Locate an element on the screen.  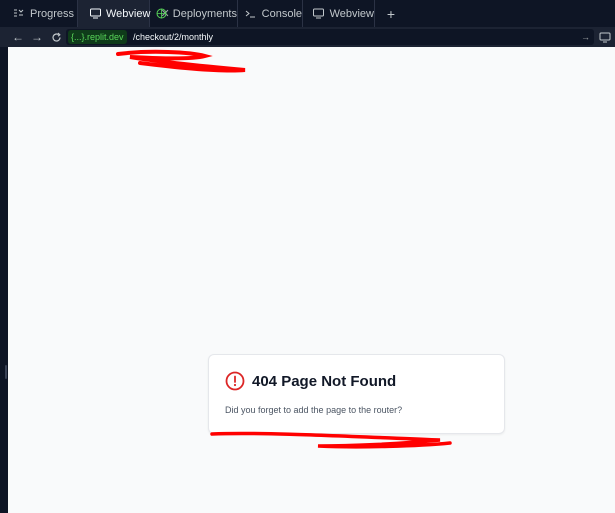
go-arrow-icon: → is located at coordinates (585, 37).